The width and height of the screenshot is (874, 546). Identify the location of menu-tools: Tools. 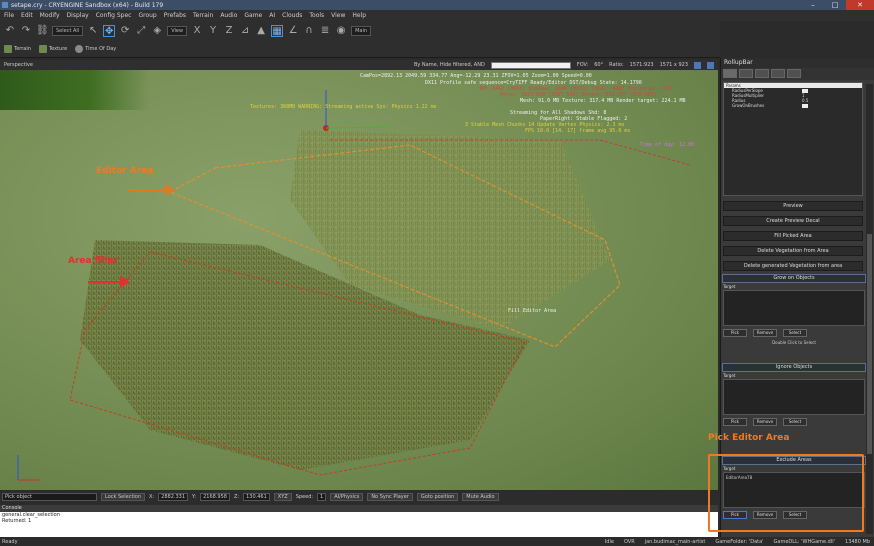
(316, 15).